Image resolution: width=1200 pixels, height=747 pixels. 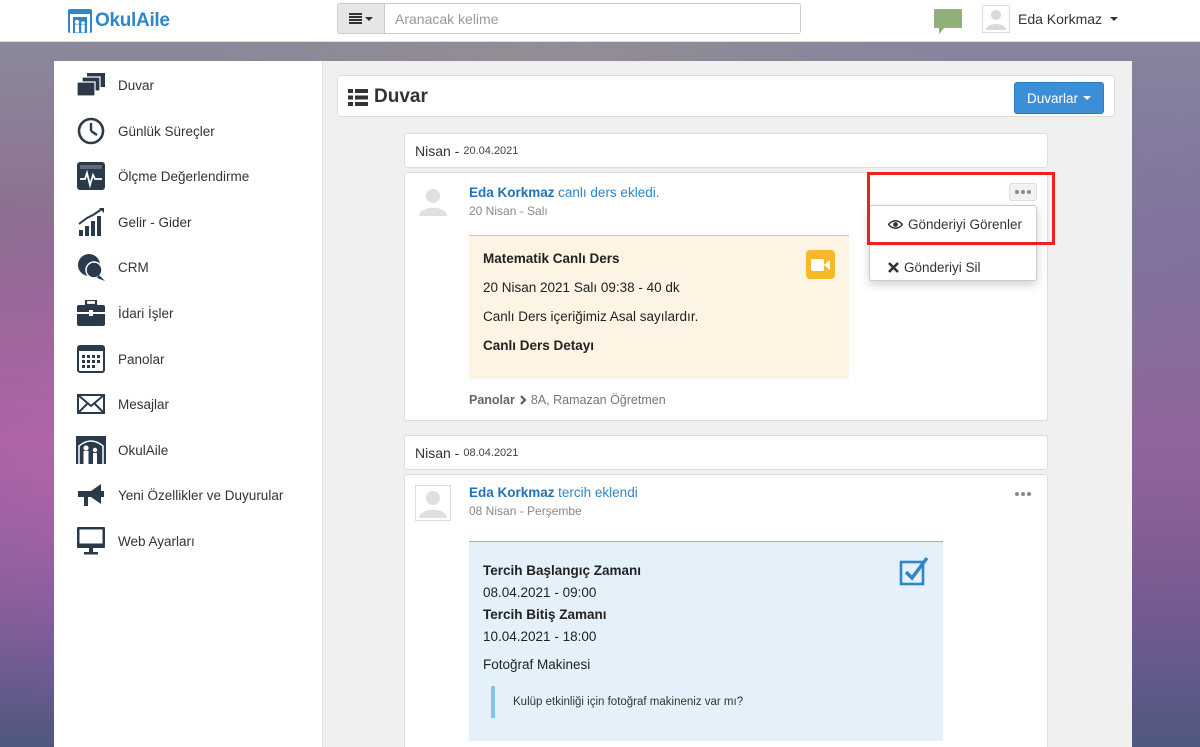 I want to click on sidebar-item-label: Duvar, so click(x=136, y=85).